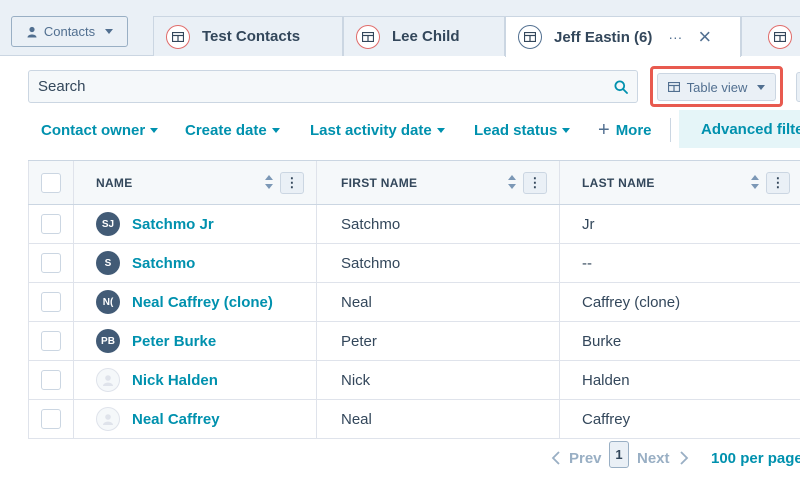  What do you see at coordinates (625, 130) in the screenshot?
I see `more-filters-button: + More` at bounding box center [625, 130].